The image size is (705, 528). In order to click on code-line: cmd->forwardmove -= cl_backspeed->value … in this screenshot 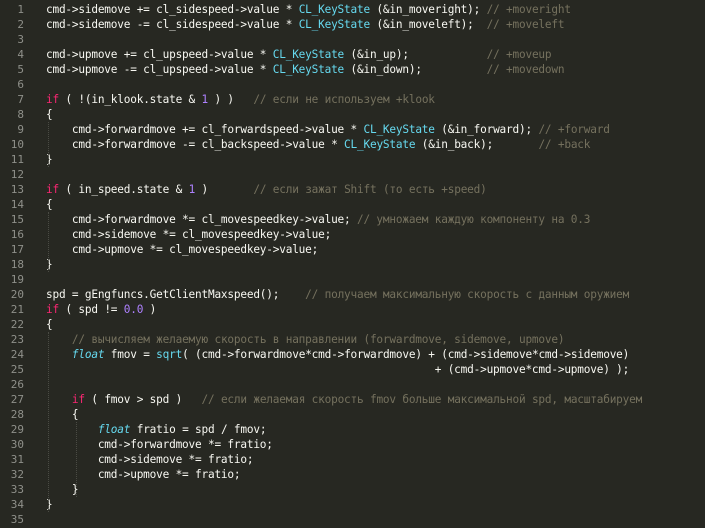, I will do `click(318, 144)`.